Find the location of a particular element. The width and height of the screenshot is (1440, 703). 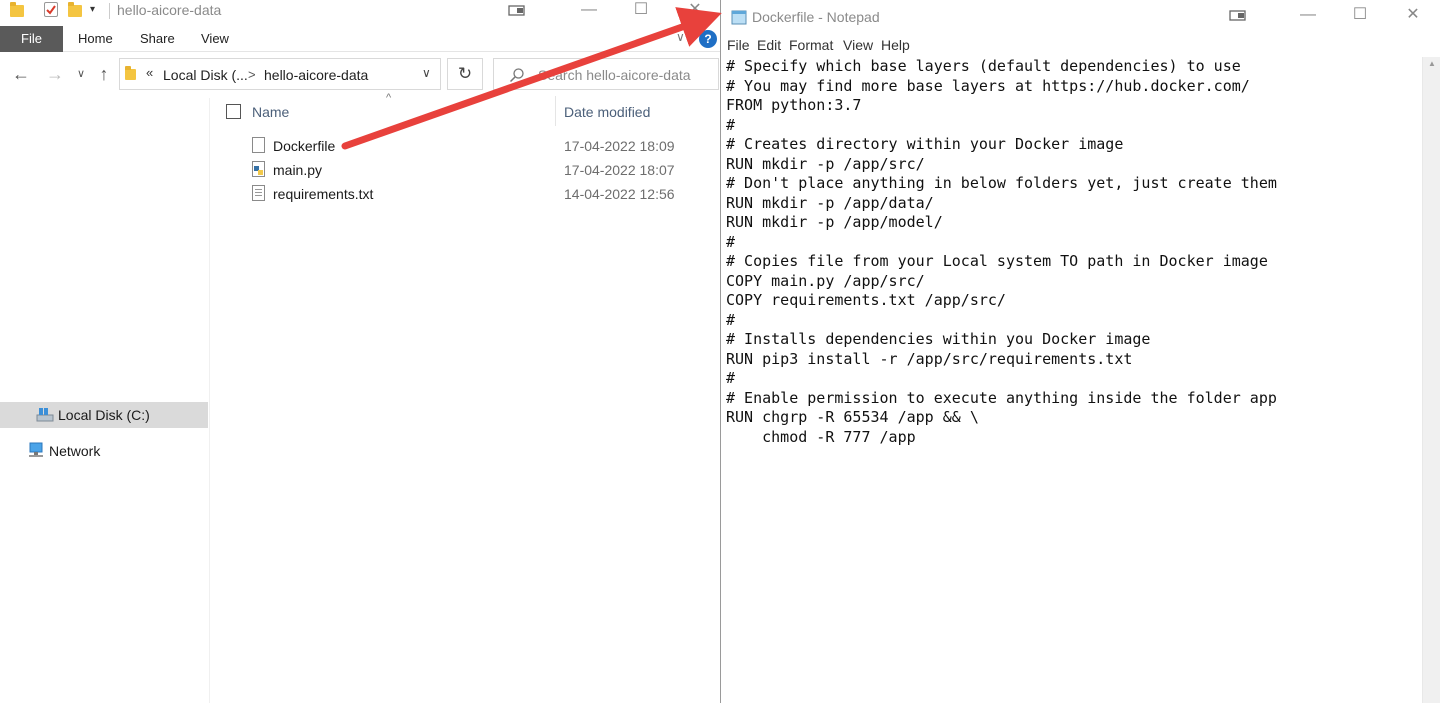

file-row-dockerfile: Dockerfile 17-04-2022 18:09 is located at coordinates (477, 146).